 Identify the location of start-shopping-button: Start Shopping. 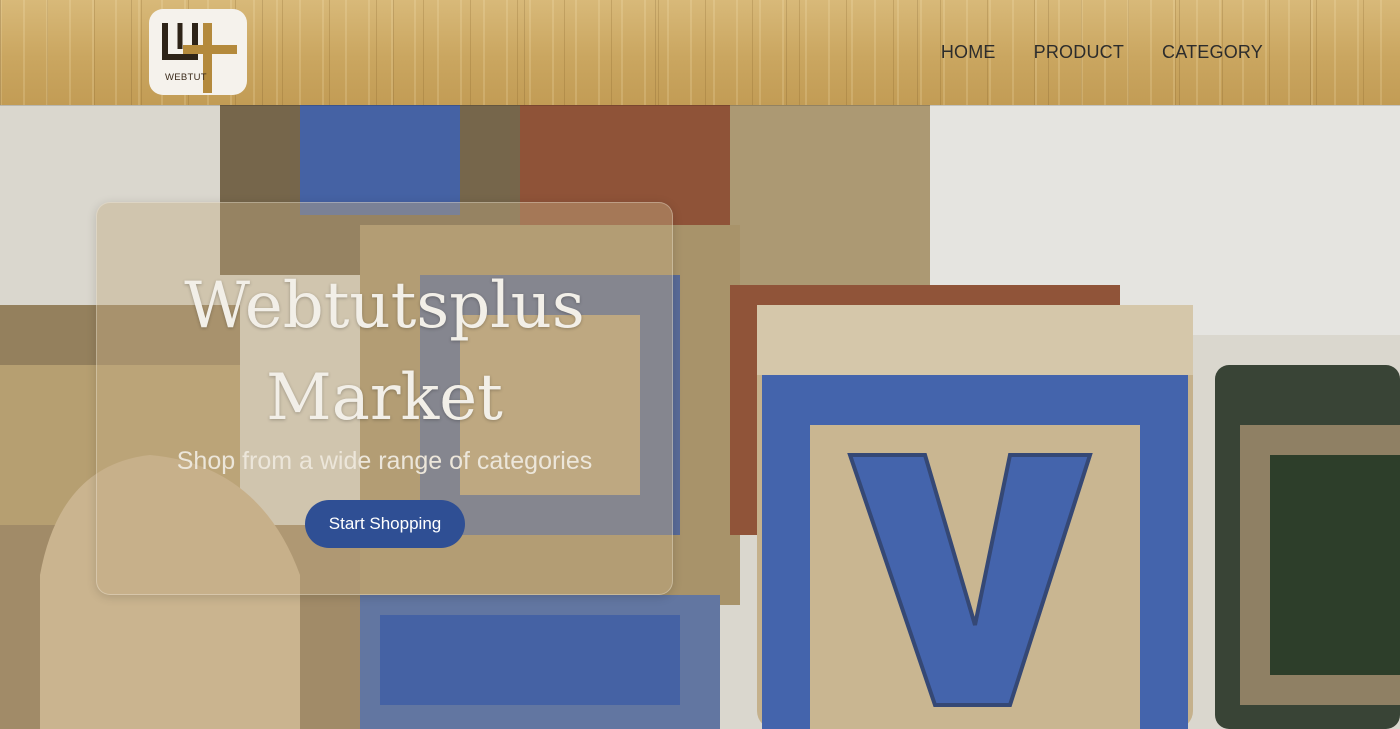
(385, 524).